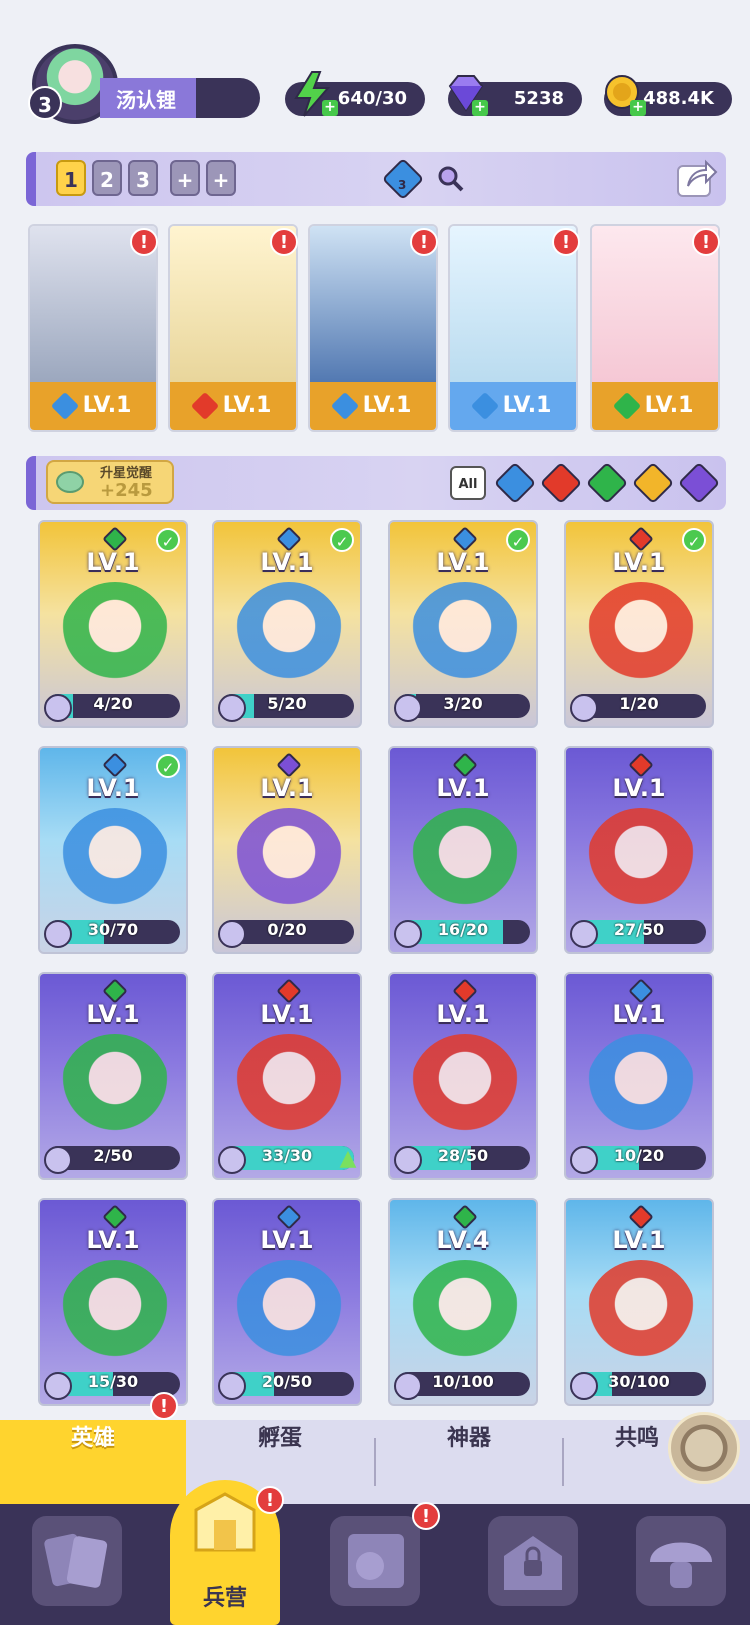 This screenshot has height=1625, width=750. Describe the element at coordinates (681, 1561) in the screenshot. I see `nav-mushroom-icon` at that location.